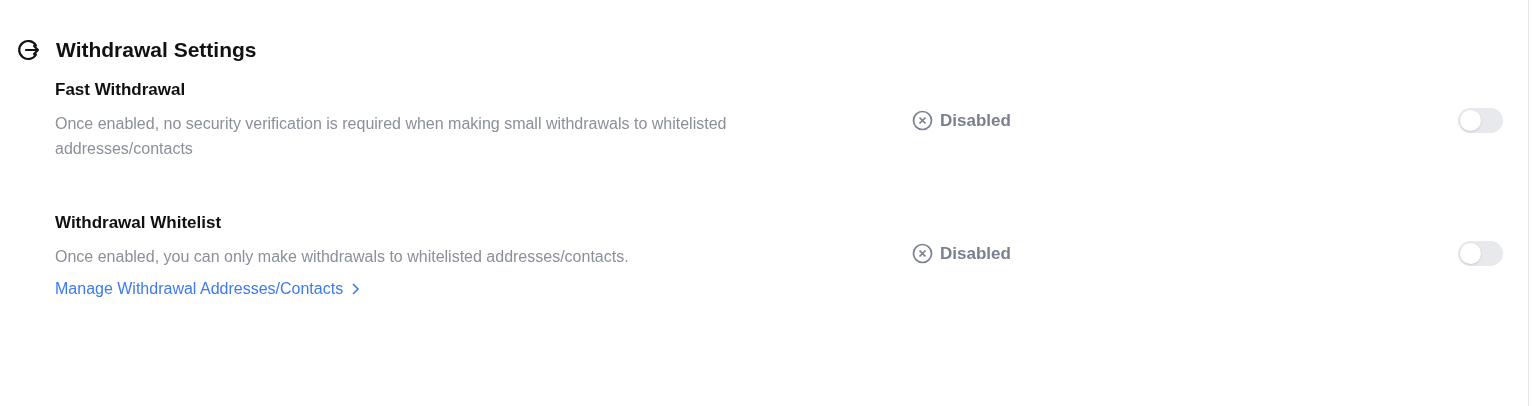 Image resolution: width=1533 pixels, height=406 pixels. What do you see at coordinates (29, 50) in the screenshot?
I see `exit-arrow-icon` at bounding box center [29, 50].